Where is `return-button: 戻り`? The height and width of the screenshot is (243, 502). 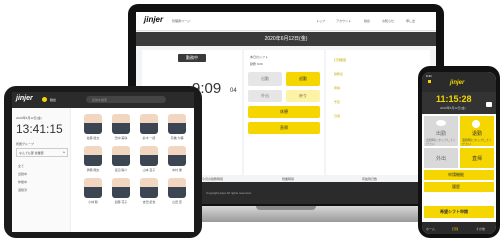
return-button: 戻り is located at coordinates (303, 96).